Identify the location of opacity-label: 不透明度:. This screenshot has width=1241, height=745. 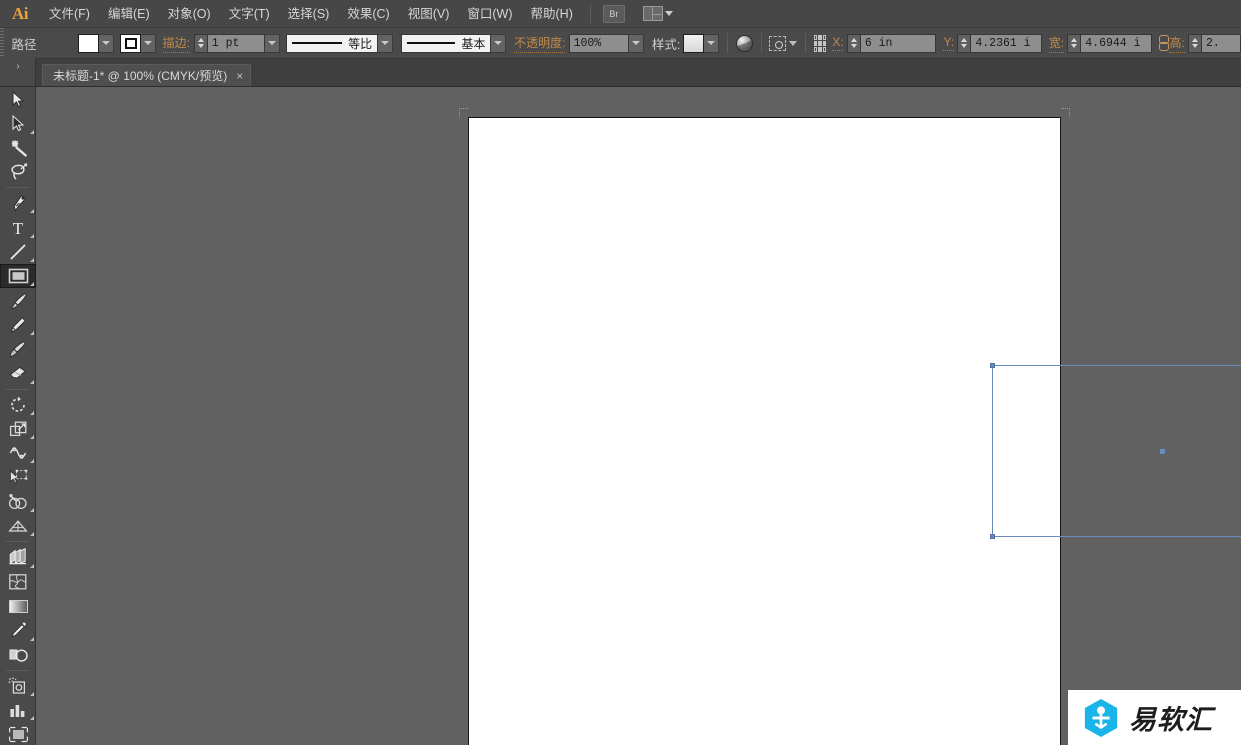
(540, 43).